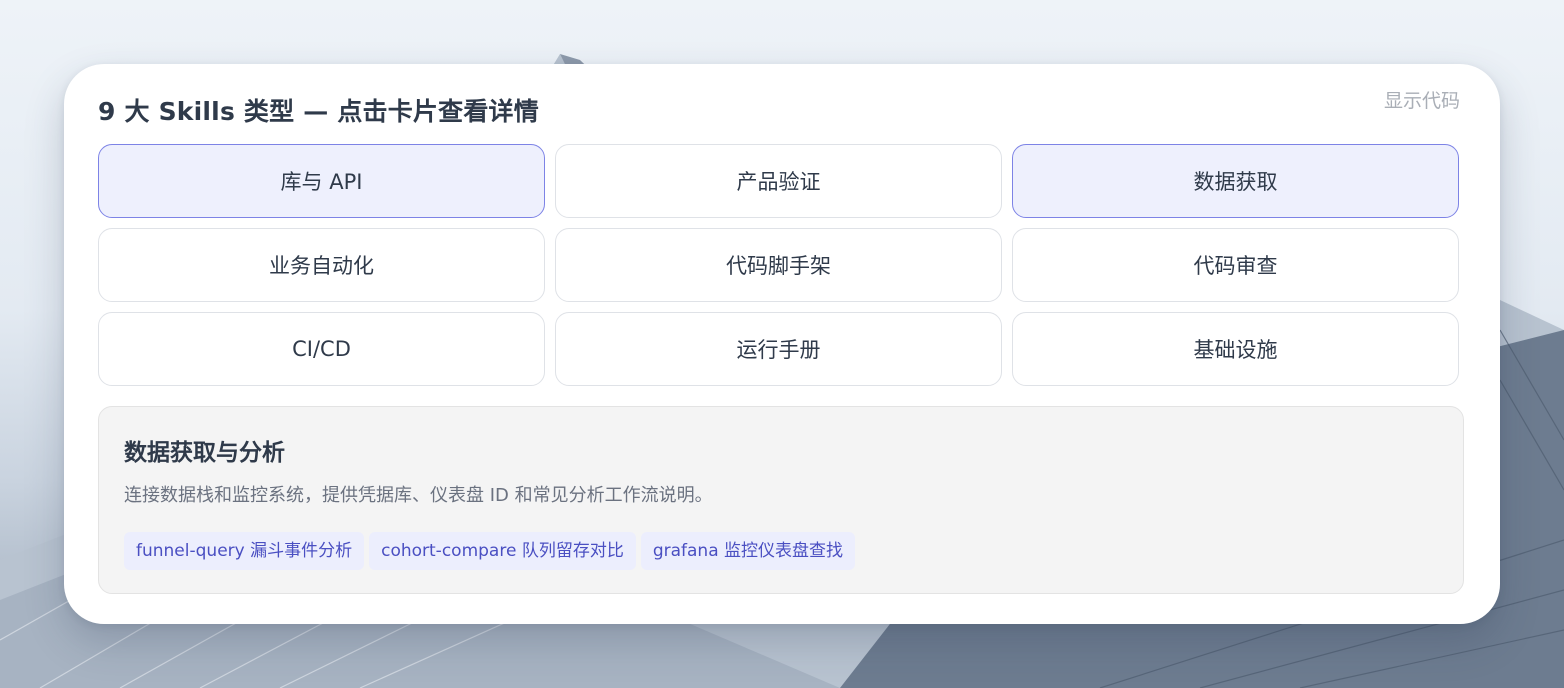 The image size is (1564, 688). What do you see at coordinates (1235, 349) in the screenshot?
I see `skill-card-infrastructure: 基础设施` at bounding box center [1235, 349].